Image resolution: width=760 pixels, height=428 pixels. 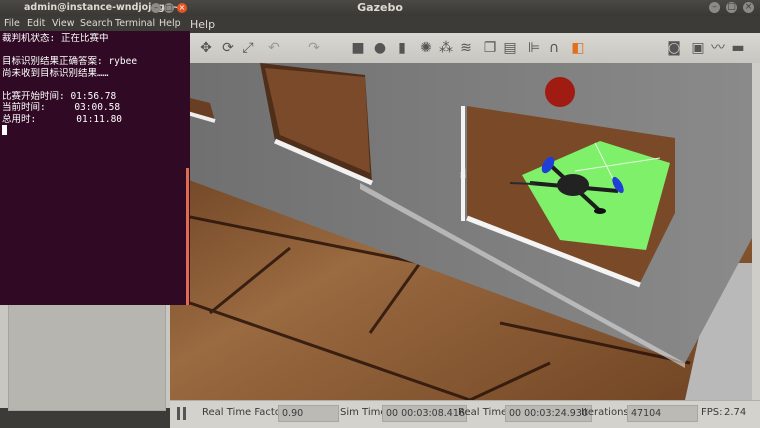 What do you see at coordinates (202, 24) in the screenshot?
I see `gazebo-menu-help: Help` at bounding box center [202, 24].